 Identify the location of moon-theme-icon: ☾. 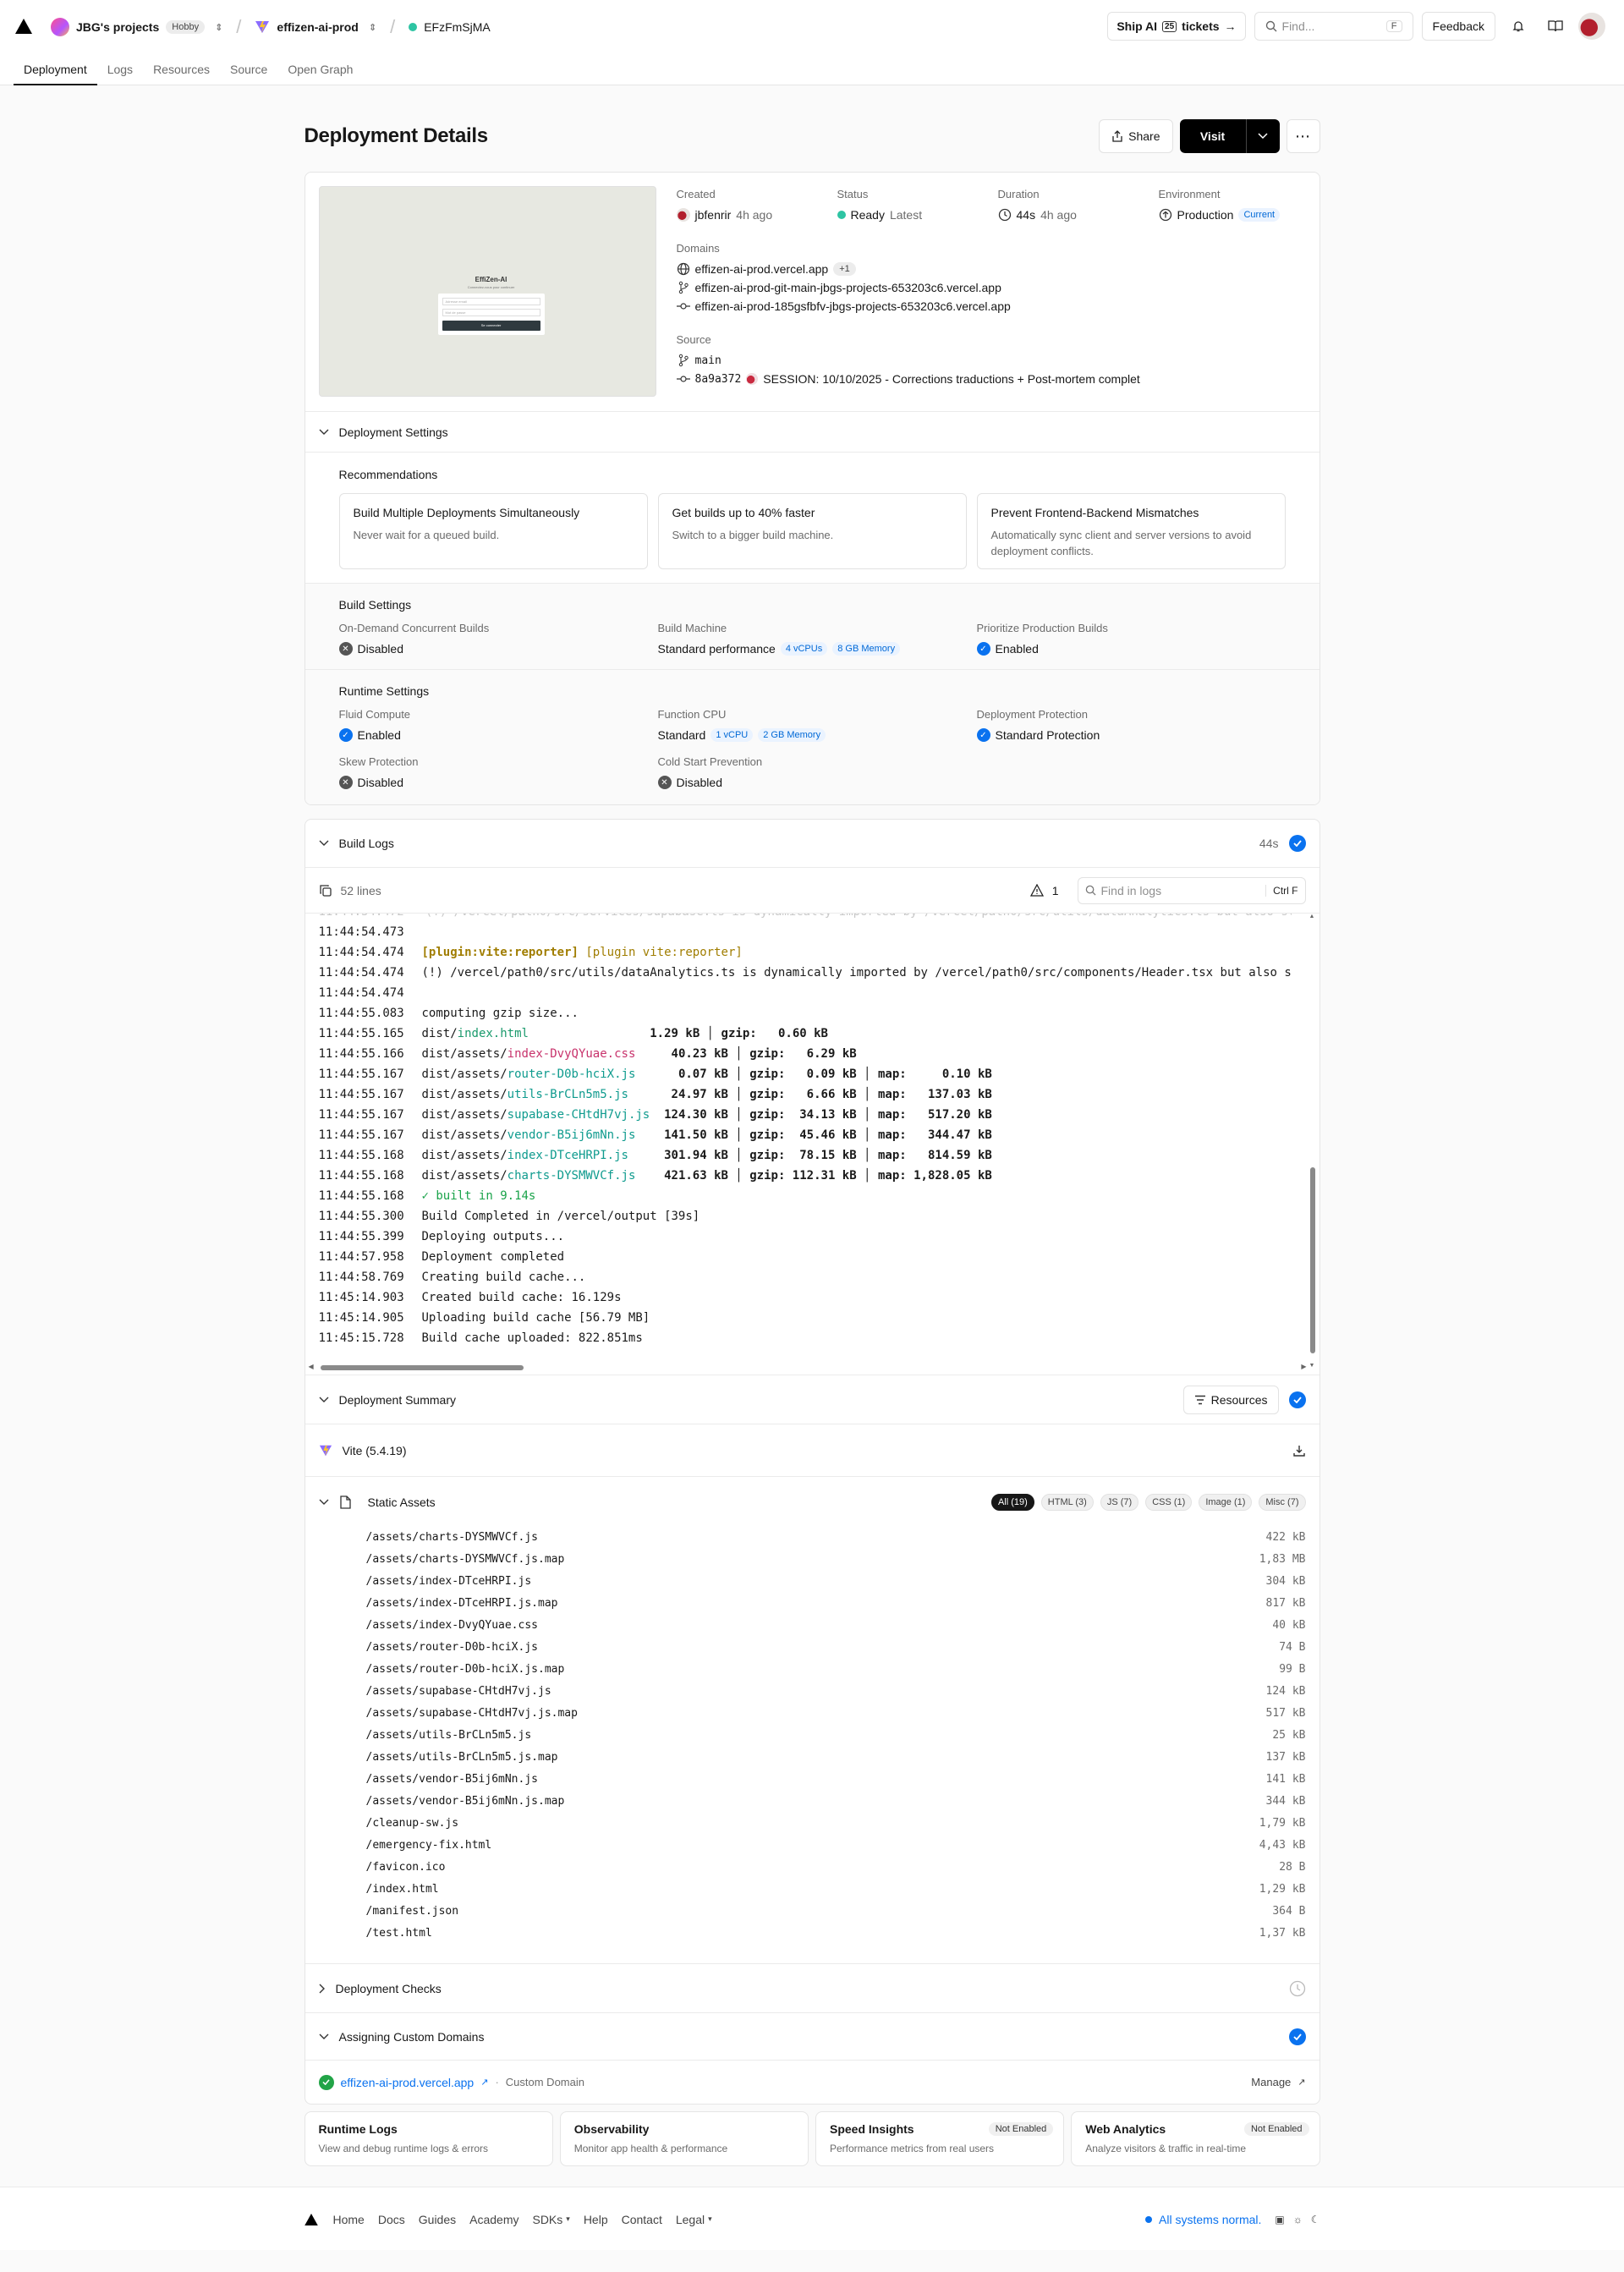
(1315, 2219).